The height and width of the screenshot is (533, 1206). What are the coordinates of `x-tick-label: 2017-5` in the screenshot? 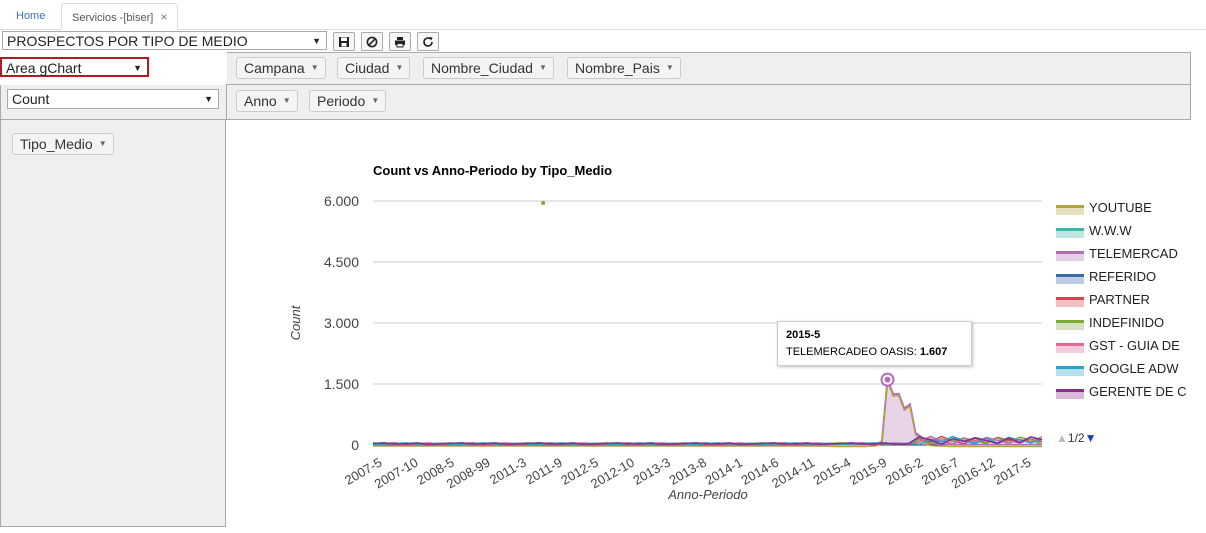 It's located at (1012, 471).